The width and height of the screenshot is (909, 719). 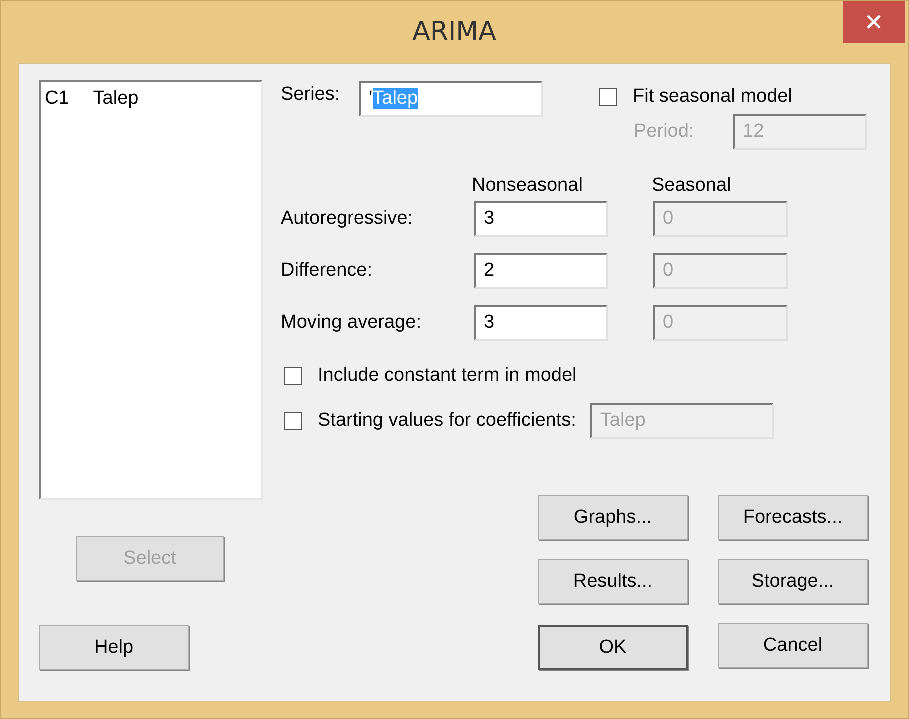 I want to click on window-title: ARIMA, so click(x=454, y=32).